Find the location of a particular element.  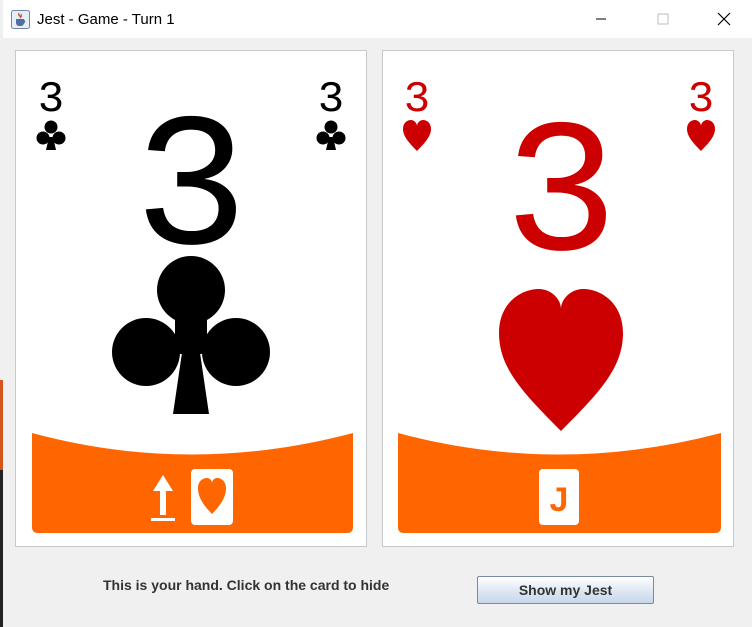

joker-trophy-icon: J is located at coordinates (559, 497).